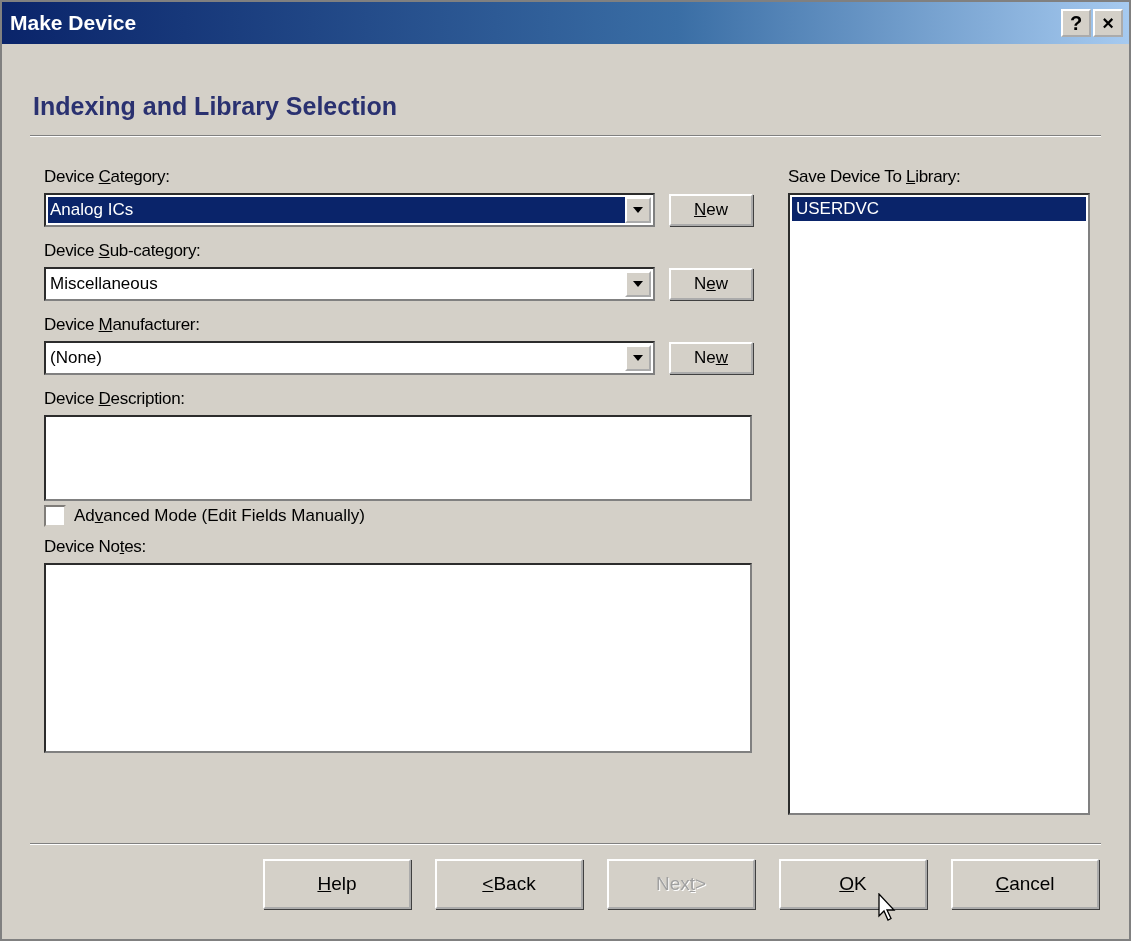  I want to click on field-label: Device Description:, so click(115, 399).